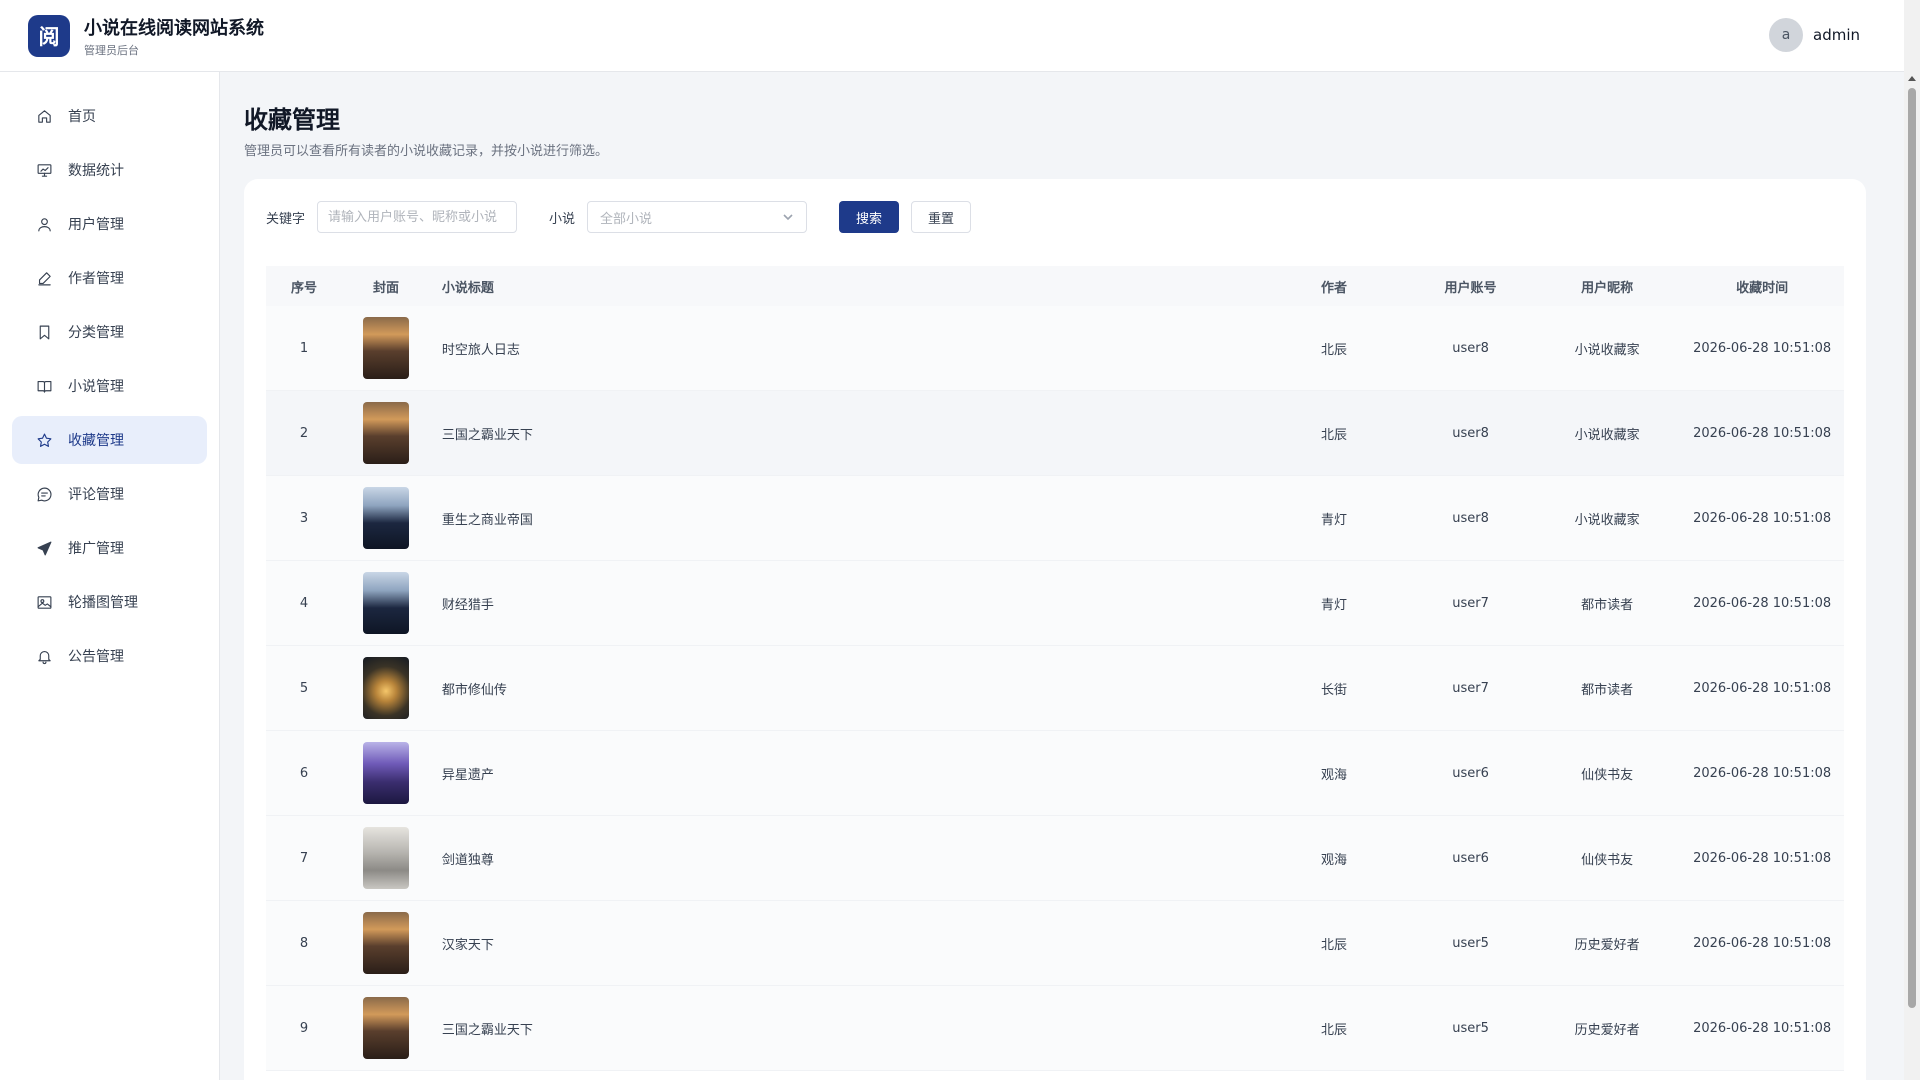  What do you see at coordinates (44, 494) in the screenshot?
I see `comment-icon` at bounding box center [44, 494].